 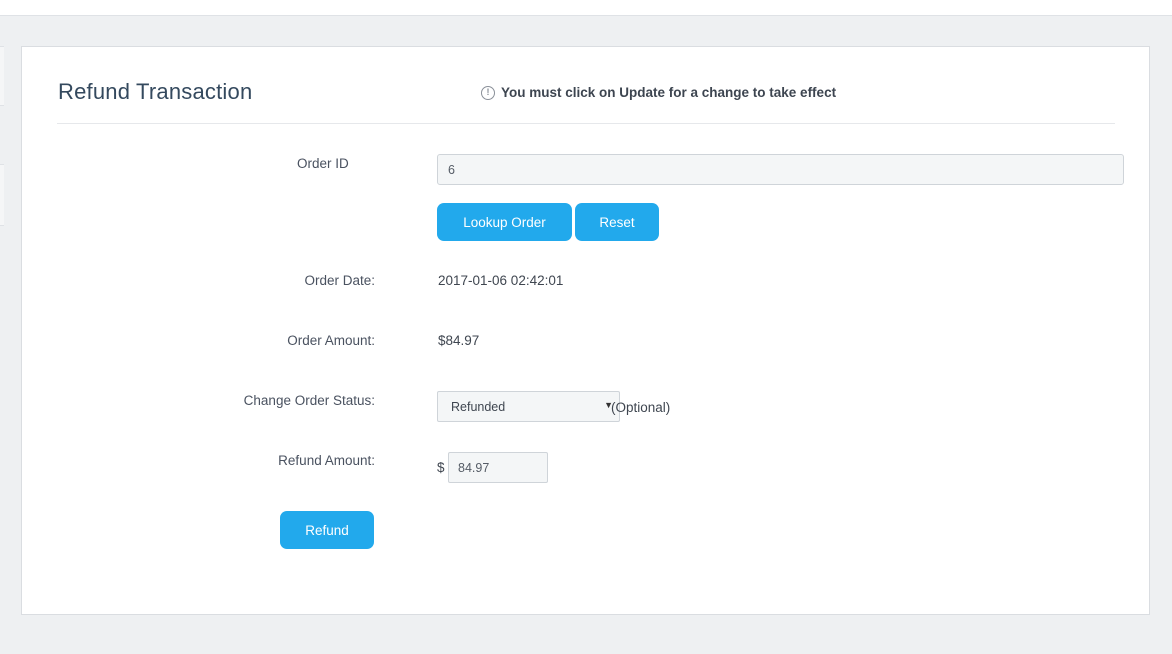 What do you see at coordinates (309, 400) in the screenshot?
I see `order-status-label: Change Order Status:` at bounding box center [309, 400].